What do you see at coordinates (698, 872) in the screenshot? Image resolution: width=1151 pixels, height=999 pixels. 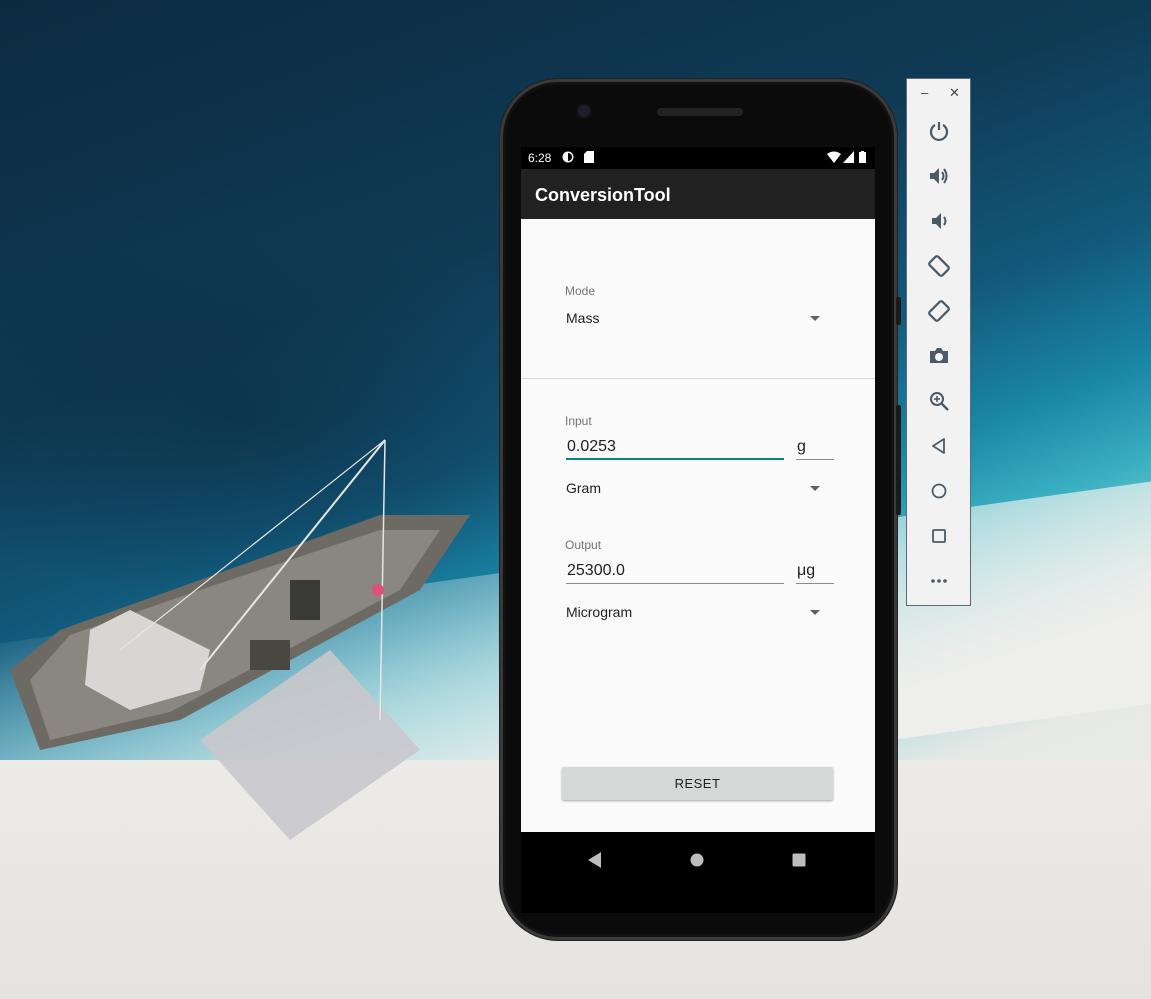 I see `navigation-bar` at bounding box center [698, 872].